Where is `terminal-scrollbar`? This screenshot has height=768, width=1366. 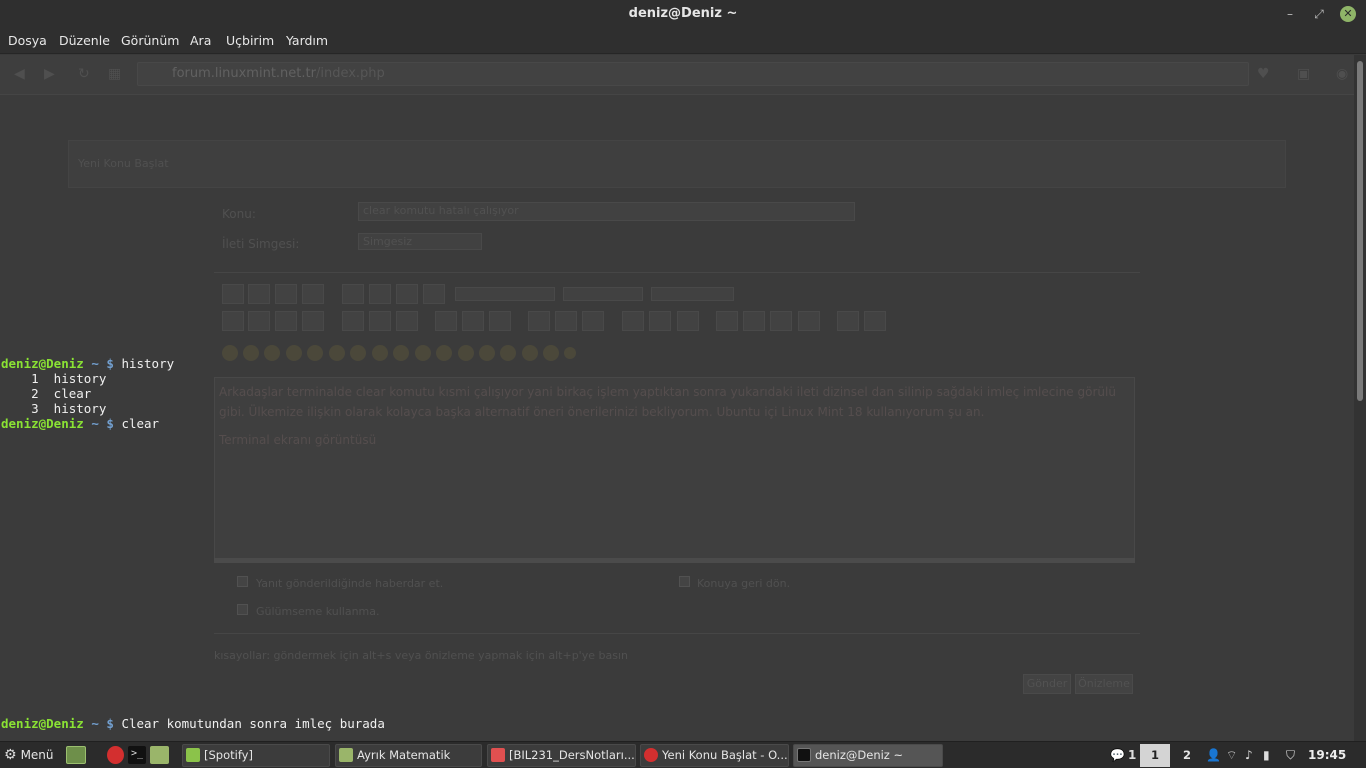
terminal-scrollbar is located at coordinates (1360, 398).